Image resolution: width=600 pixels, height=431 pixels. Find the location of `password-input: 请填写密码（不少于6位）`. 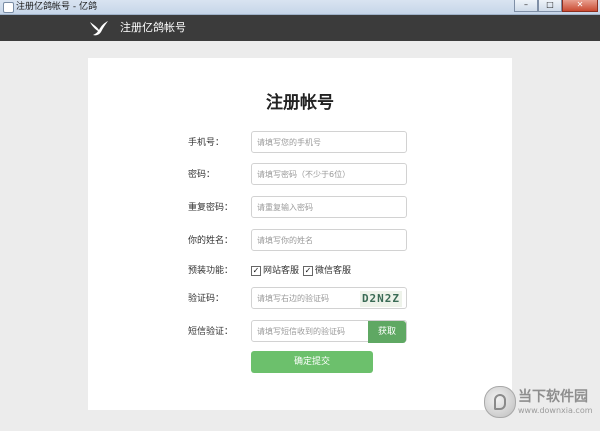

password-input: 请填写密码（不少于6位） is located at coordinates (329, 174).